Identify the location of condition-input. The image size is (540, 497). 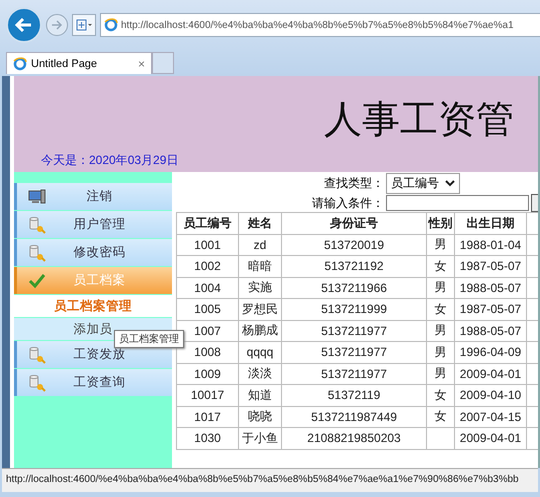
(458, 203).